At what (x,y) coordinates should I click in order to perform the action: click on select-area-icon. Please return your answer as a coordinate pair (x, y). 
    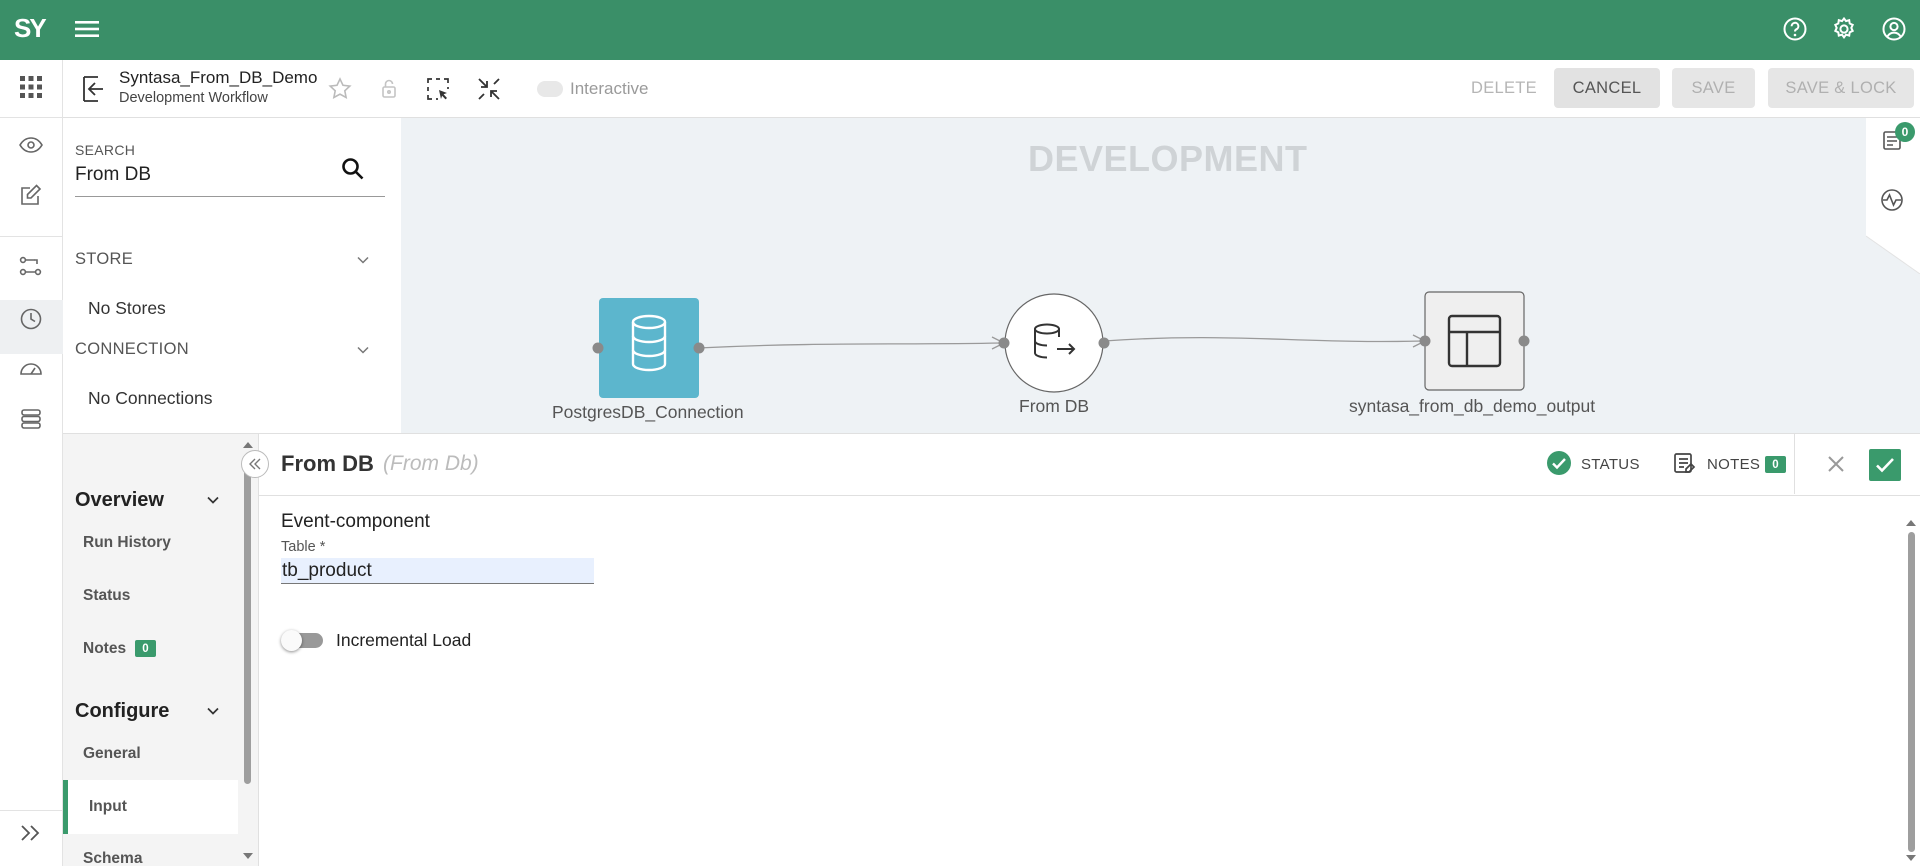
    Looking at the image, I should click on (438, 89).